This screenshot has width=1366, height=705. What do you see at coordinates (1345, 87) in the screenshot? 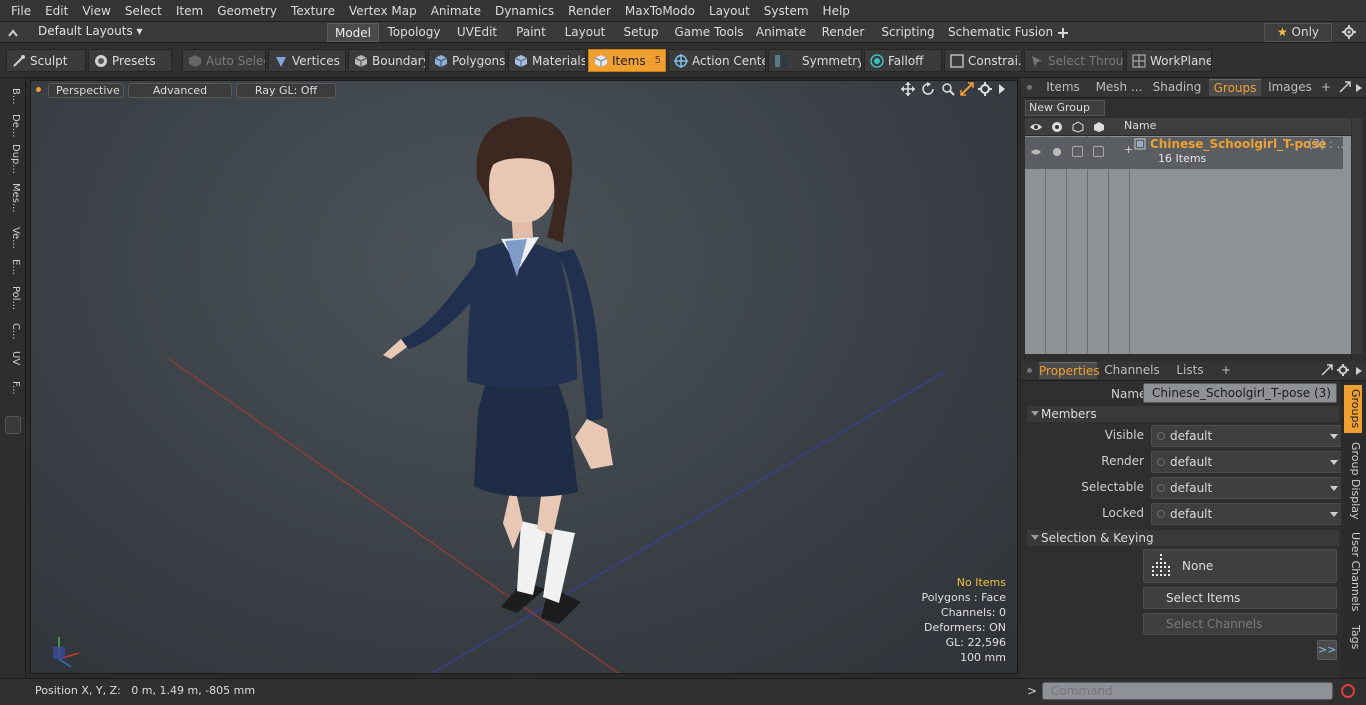
I see `panel-expand-icon` at bounding box center [1345, 87].